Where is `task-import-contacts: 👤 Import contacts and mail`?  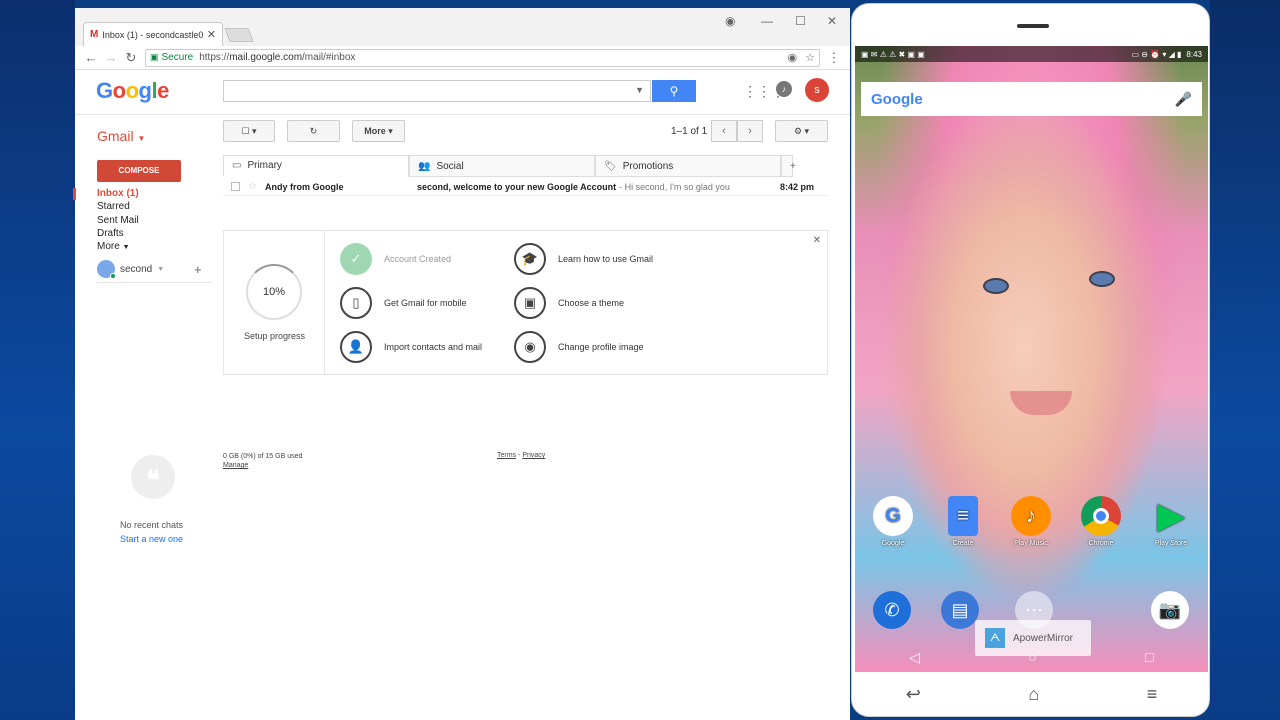 task-import-contacts: 👤 Import contacts and mail is located at coordinates (411, 347).